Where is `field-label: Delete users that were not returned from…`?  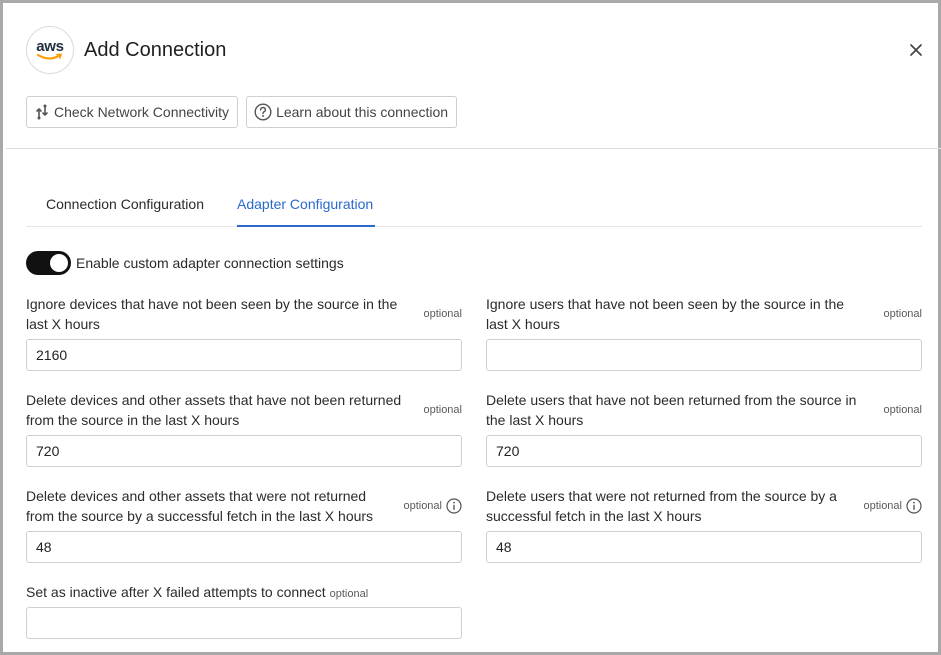 field-label: Delete users that were not returned from… is located at coordinates (661, 506).